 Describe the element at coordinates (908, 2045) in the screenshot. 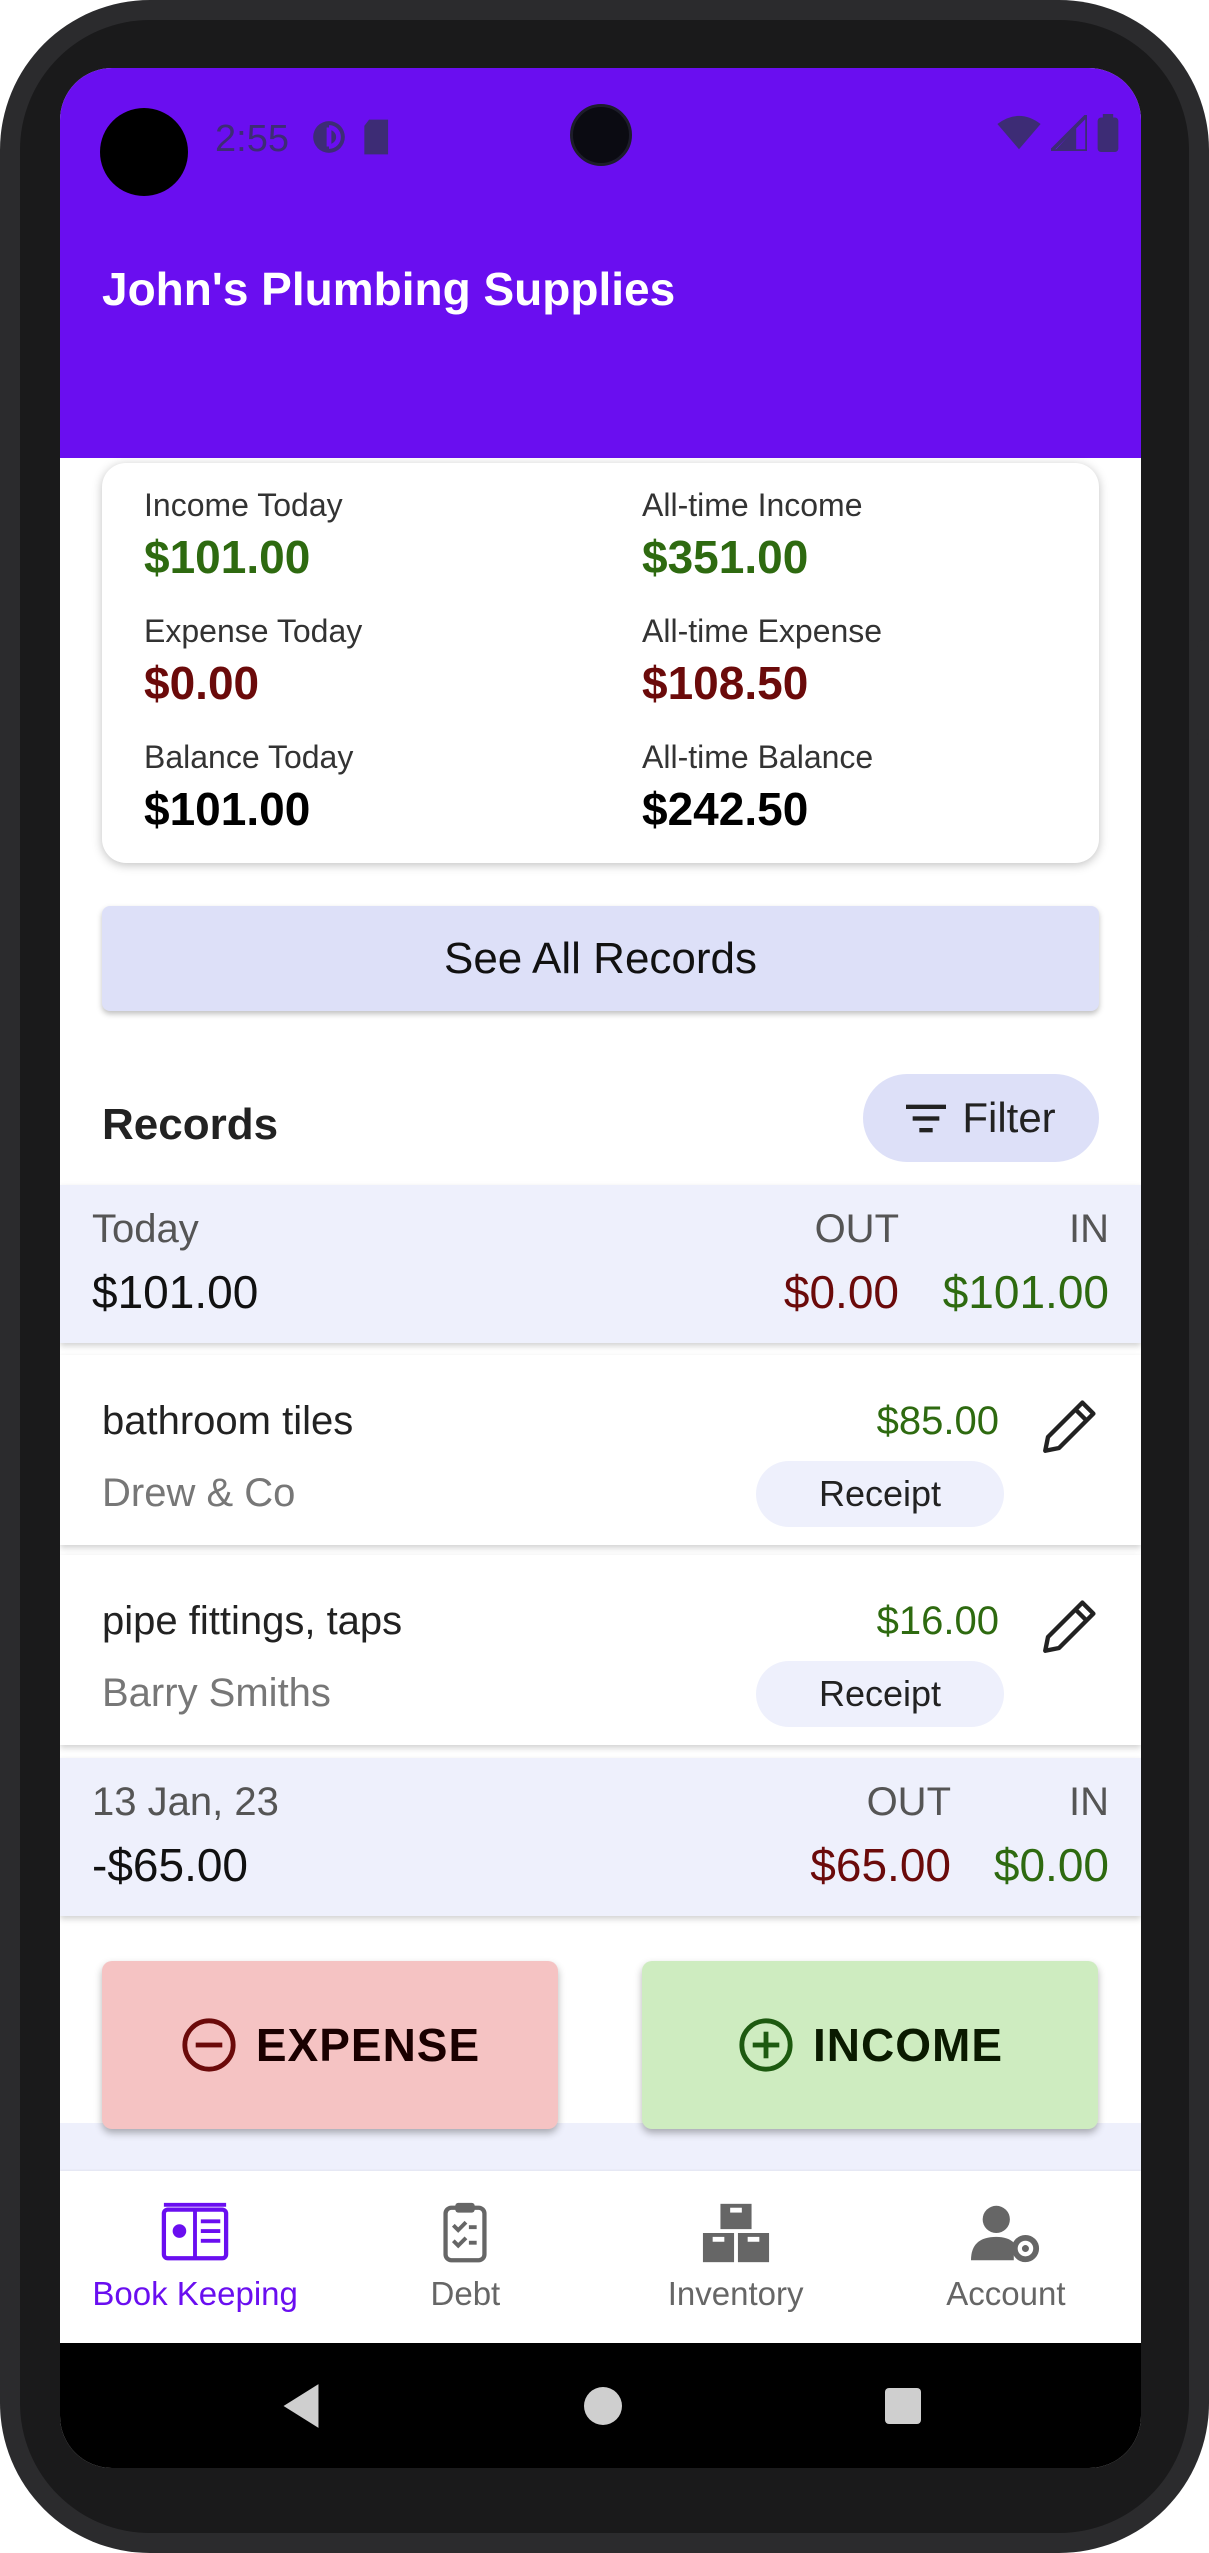

I see `income-label: INCOME` at that location.